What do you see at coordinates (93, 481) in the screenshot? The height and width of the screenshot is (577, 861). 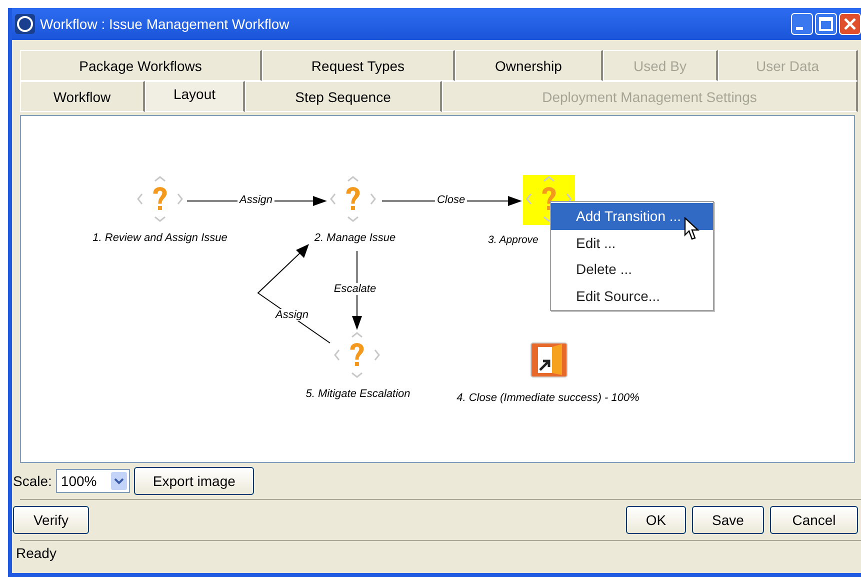 I see `scale-dropdown: 100%` at bounding box center [93, 481].